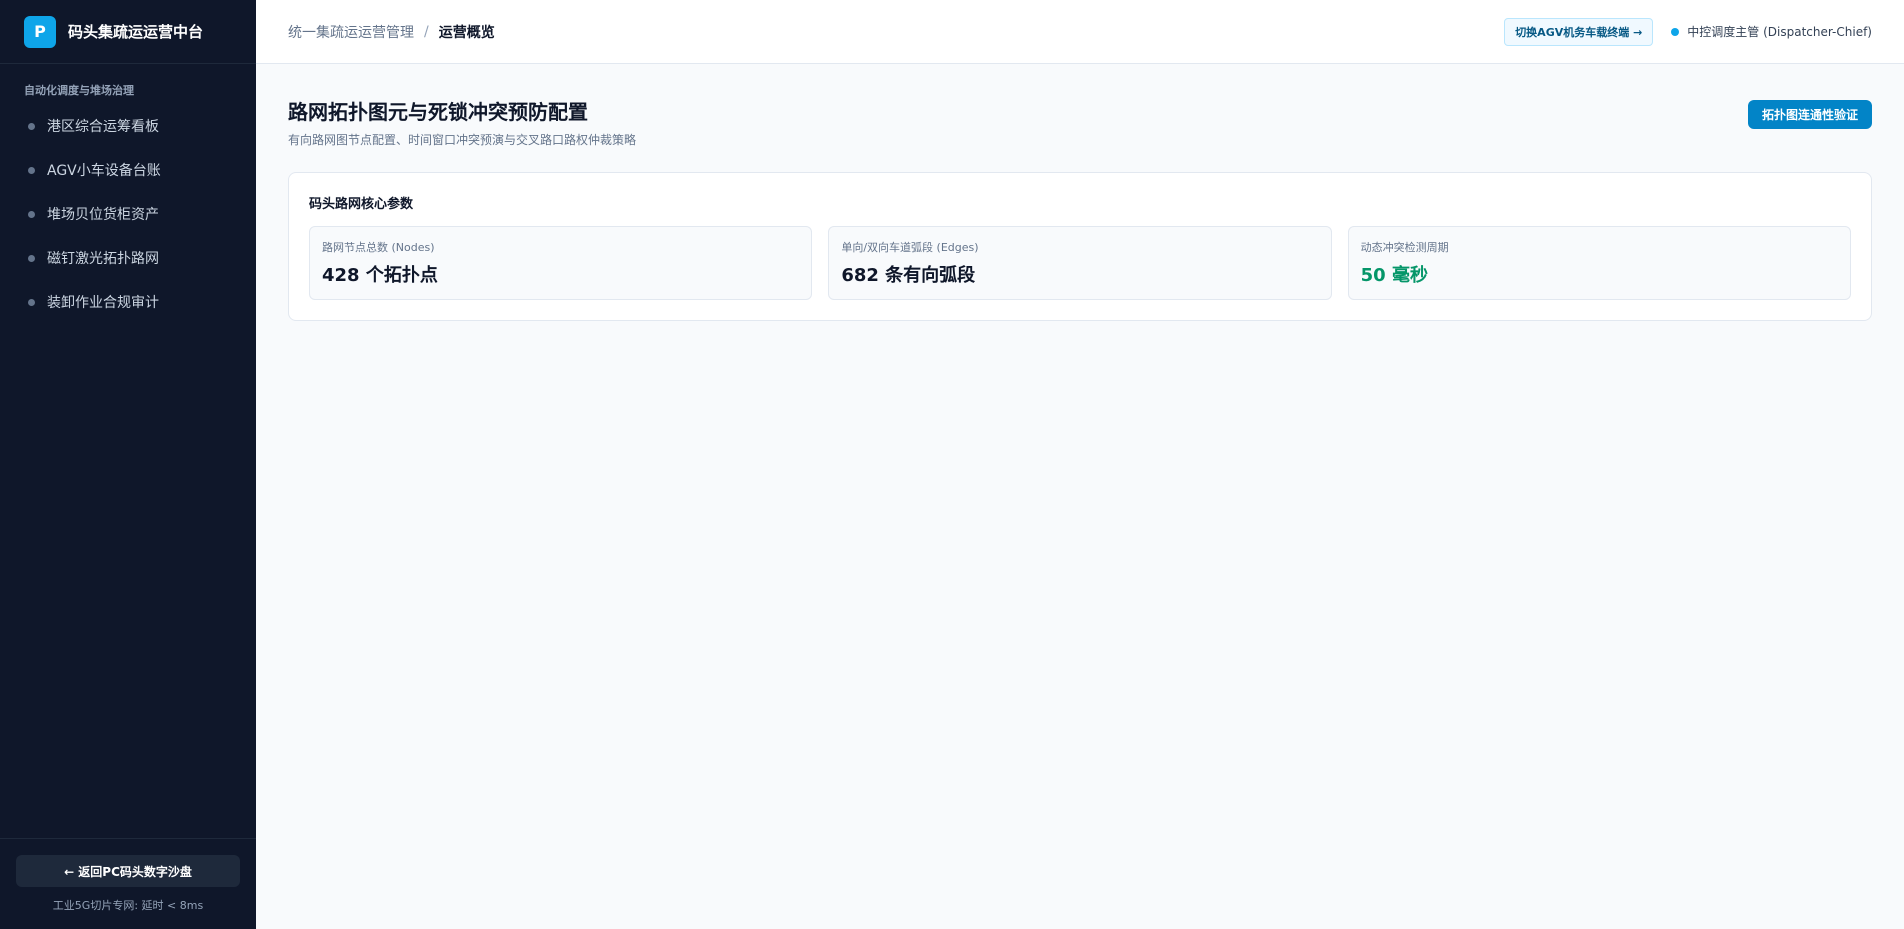  I want to click on metric-nodes: 路网节点总数 (Nodes) 428 个拓扑点, so click(561, 263).